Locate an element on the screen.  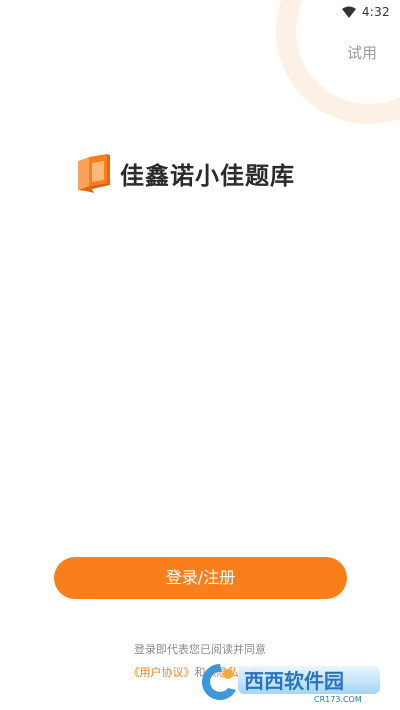
watermark-url: CR173.COM is located at coordinates (338, 699).